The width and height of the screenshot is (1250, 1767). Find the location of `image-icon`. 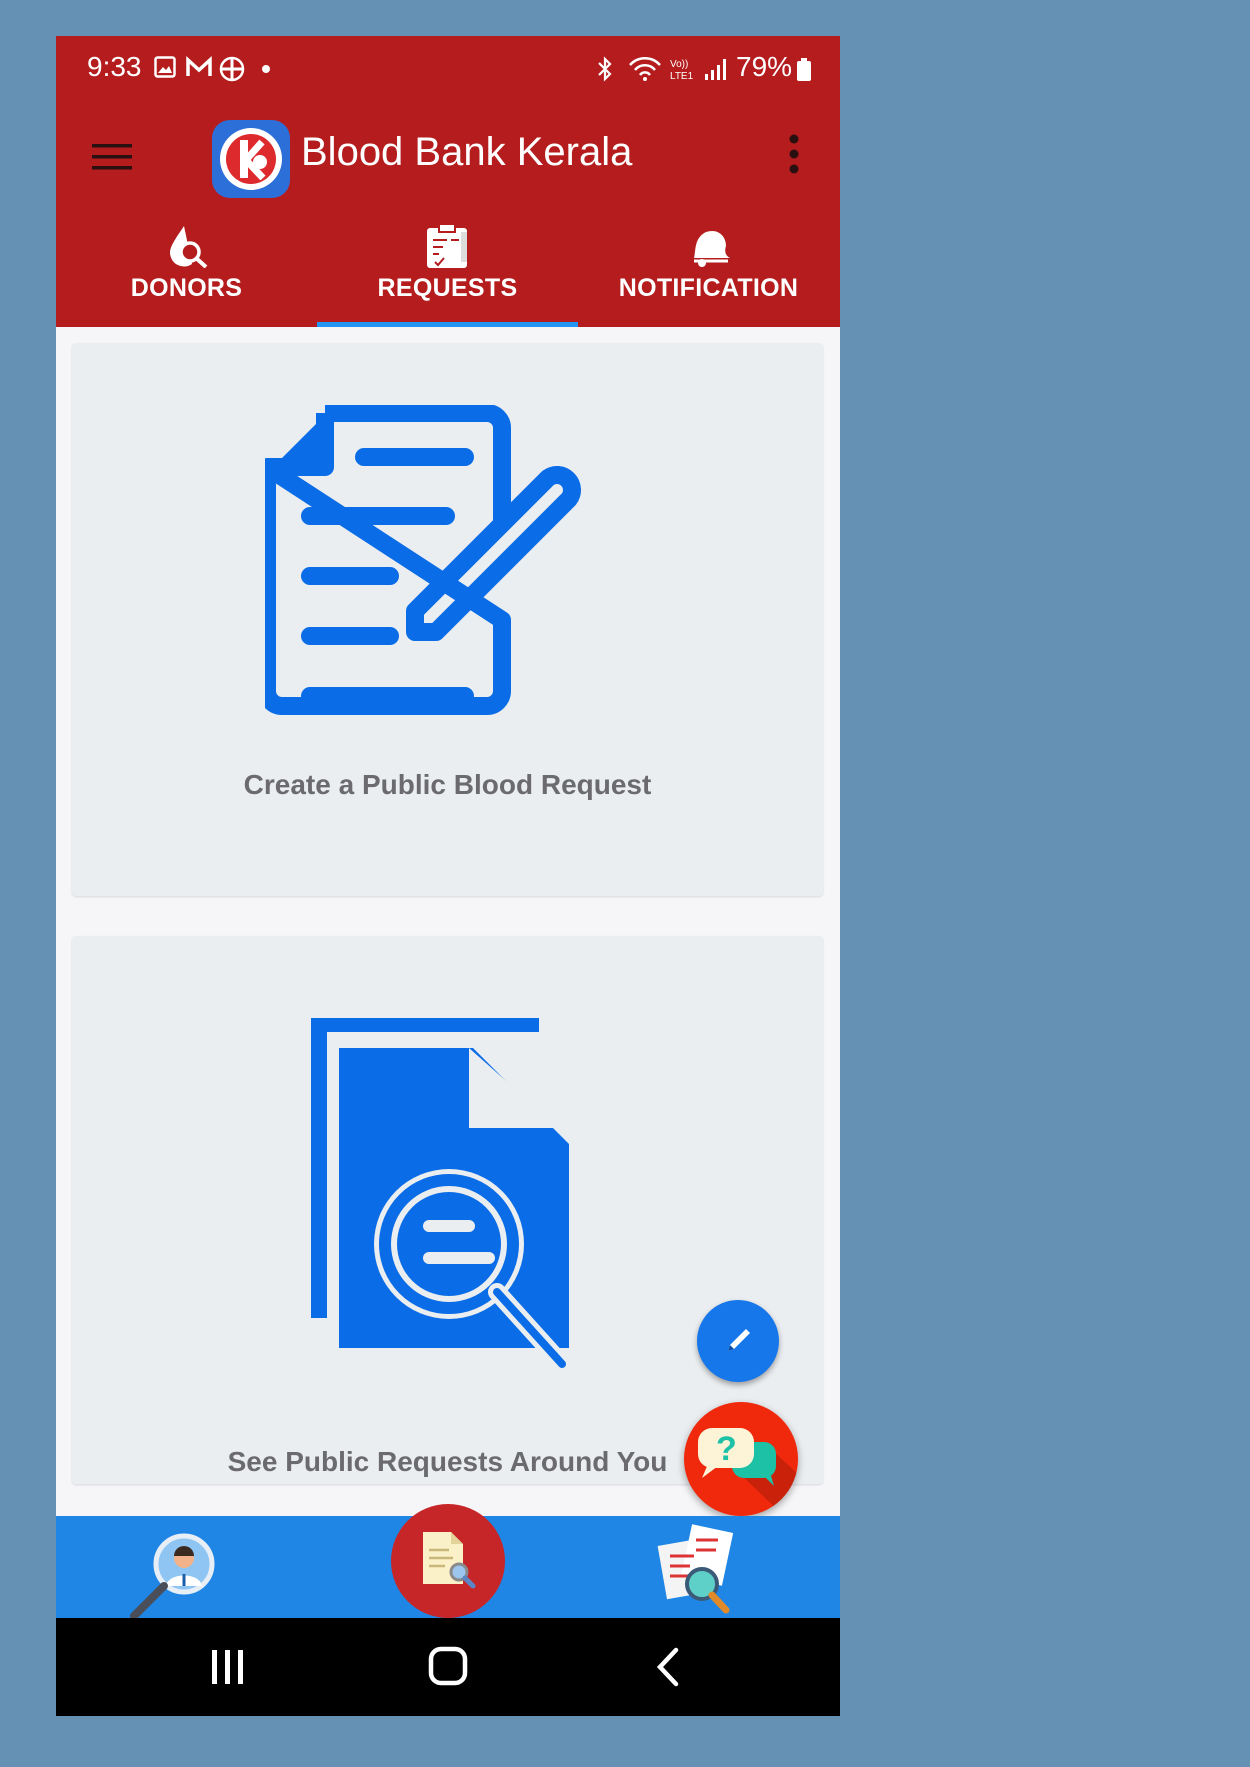

image-icon is located at coordinates (165, 67).